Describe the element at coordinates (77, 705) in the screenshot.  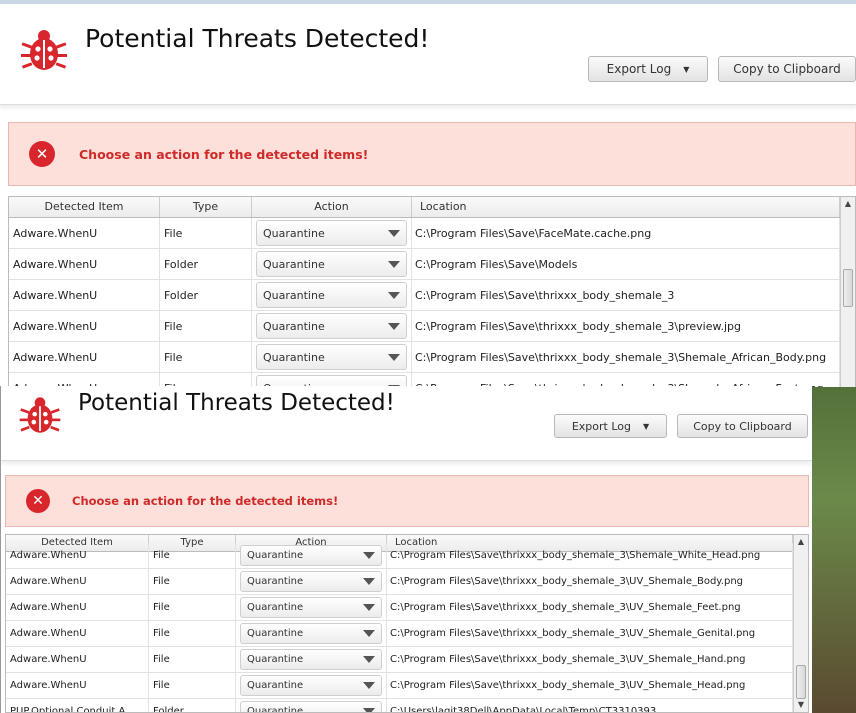
I see `detected-item-cell: PUP.Optional.Conduit.A` at that location.